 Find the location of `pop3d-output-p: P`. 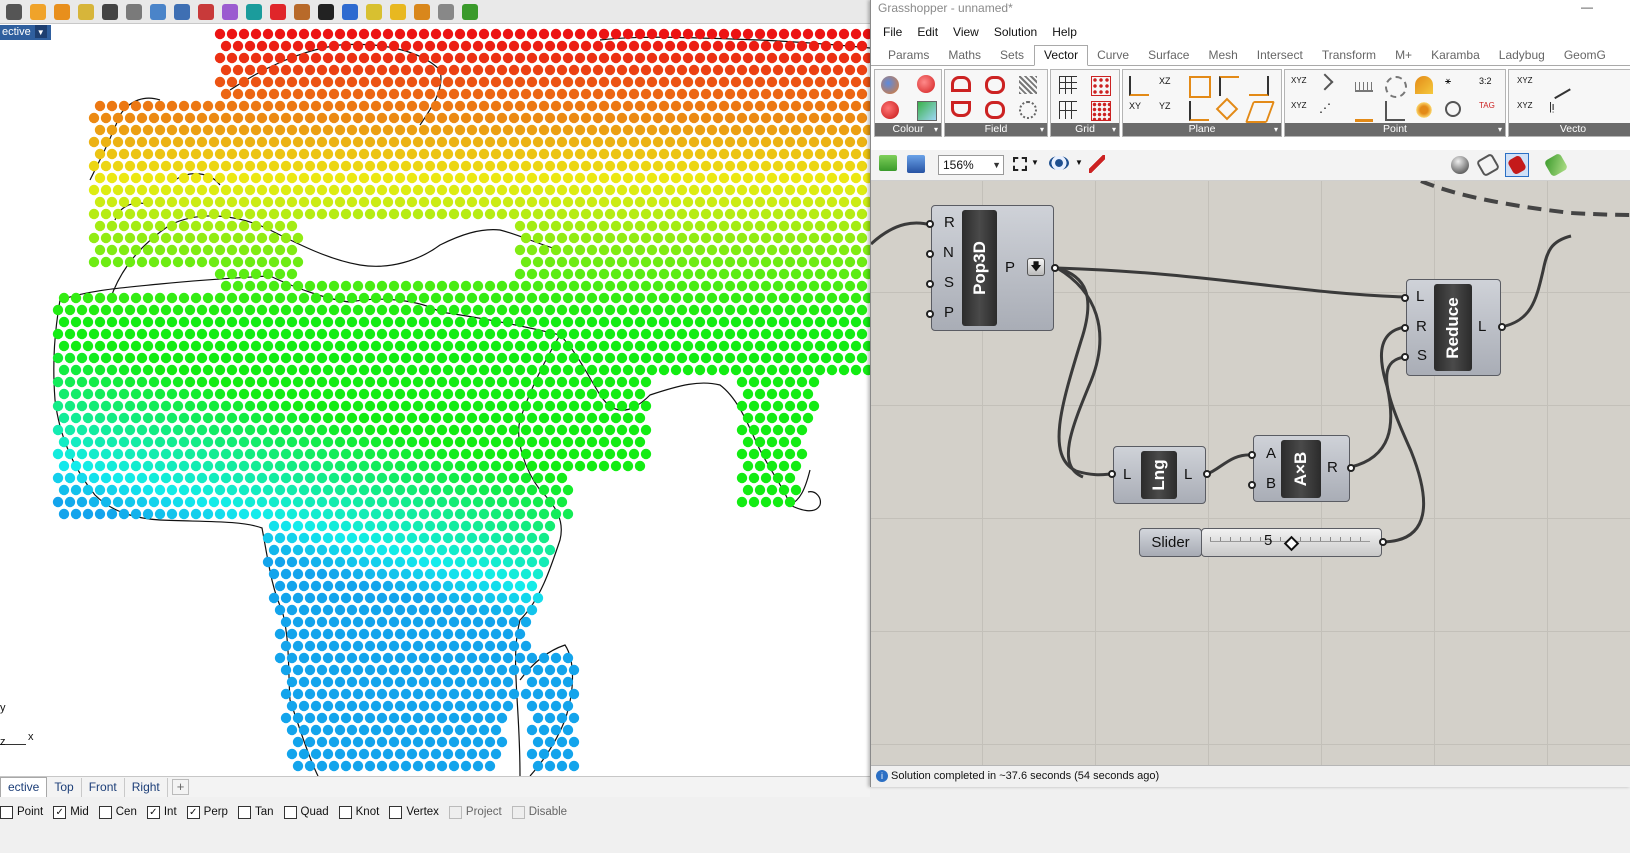

pop3d-output-p: P is located at coordinates (1010, 267).